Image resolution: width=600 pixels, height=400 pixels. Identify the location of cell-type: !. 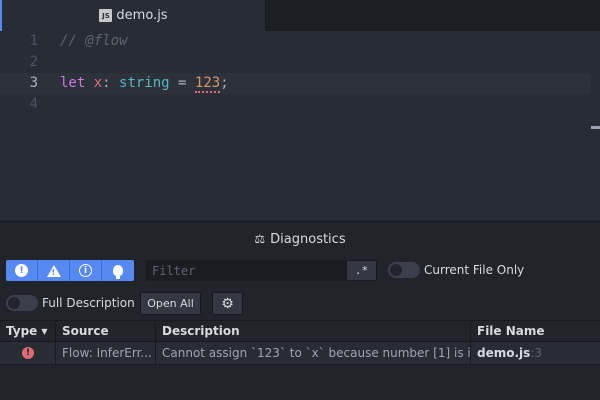
(28, 353).